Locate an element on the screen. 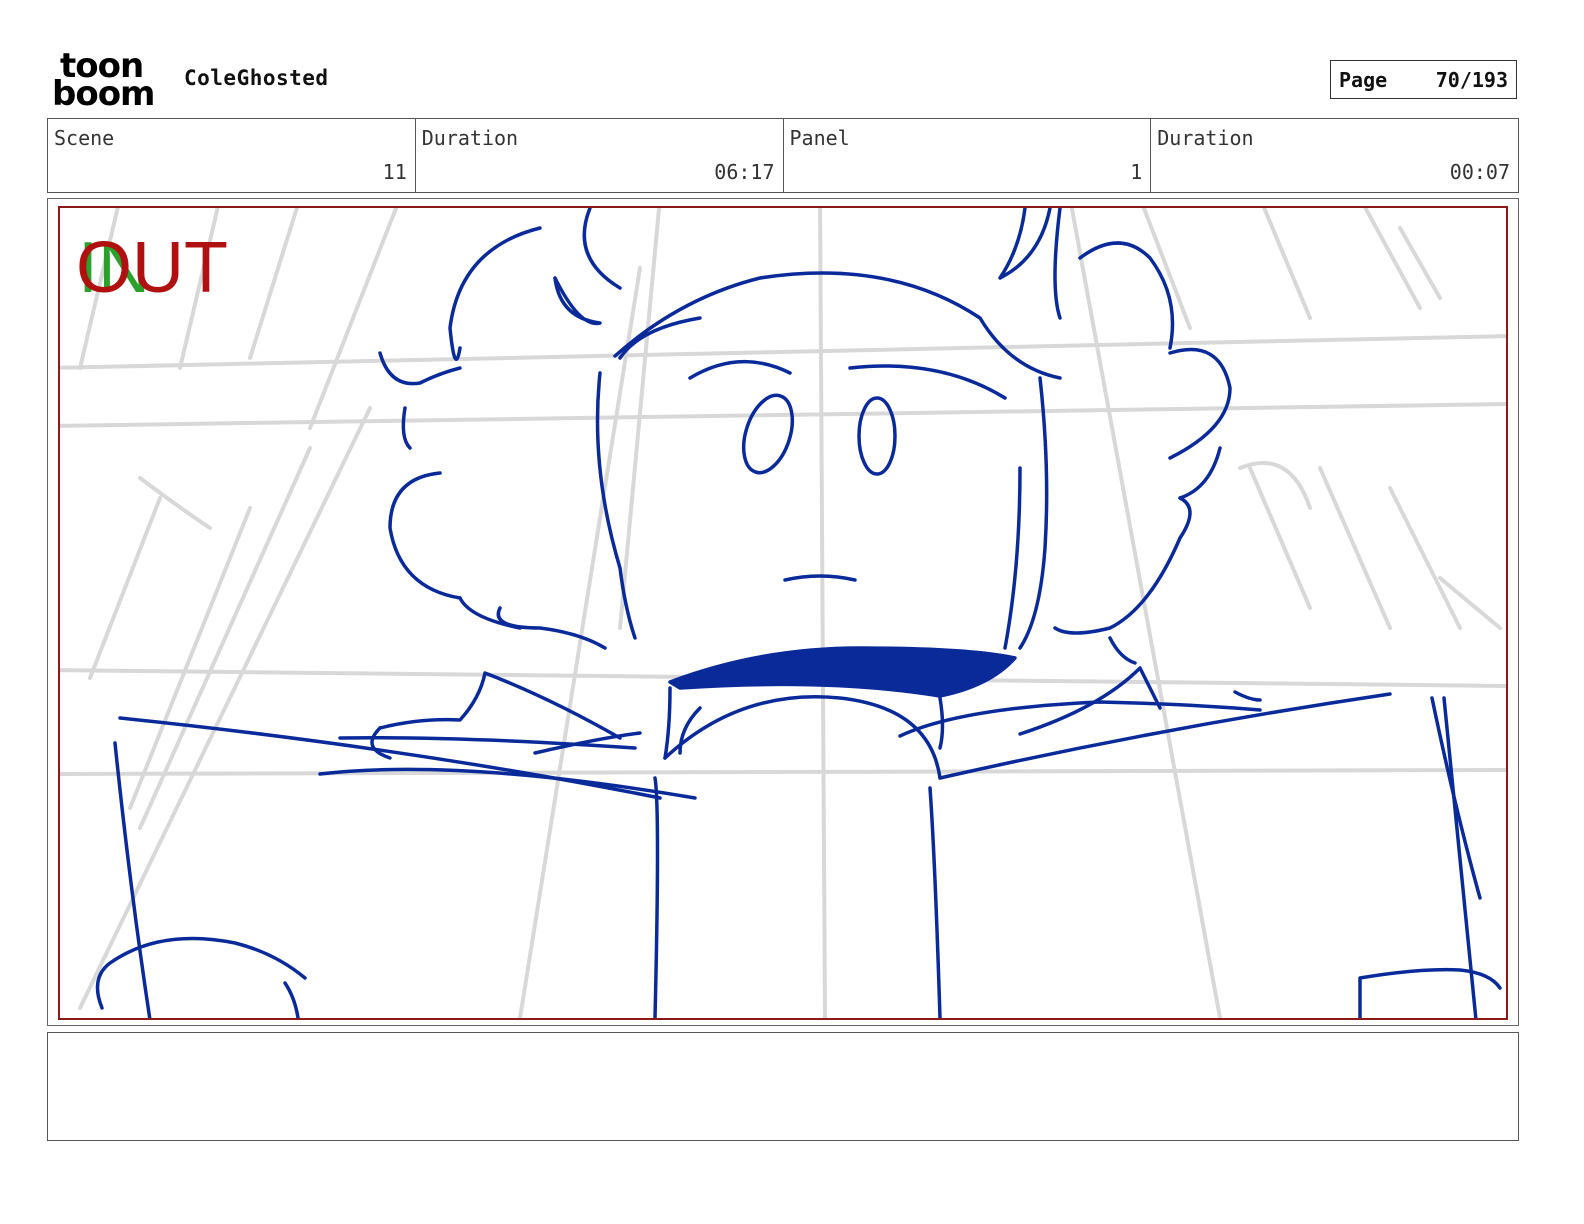 The height and width of the screenshot is (1224, 1584). scene-duration-value: 06:17 is located at coordinates (744, 172).